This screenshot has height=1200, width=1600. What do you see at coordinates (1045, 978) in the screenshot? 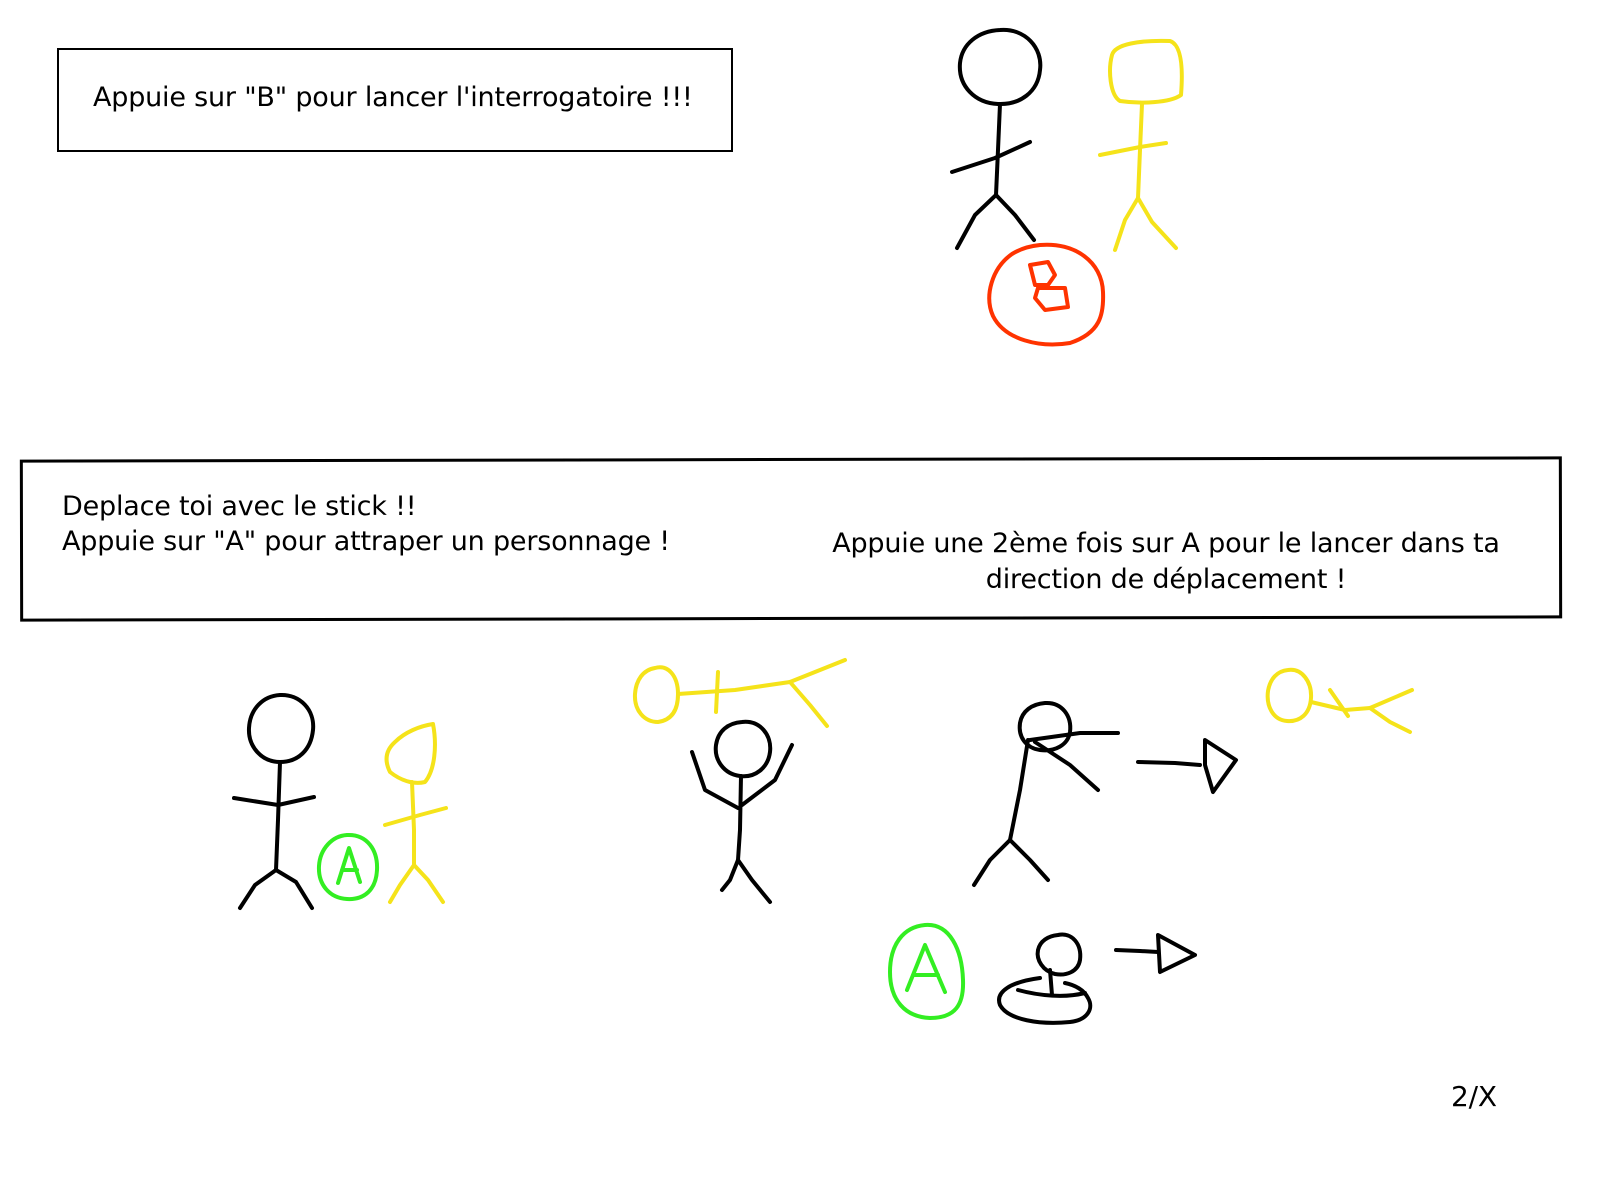
I see `joystick-icon` at bounding box center [1045, 978].